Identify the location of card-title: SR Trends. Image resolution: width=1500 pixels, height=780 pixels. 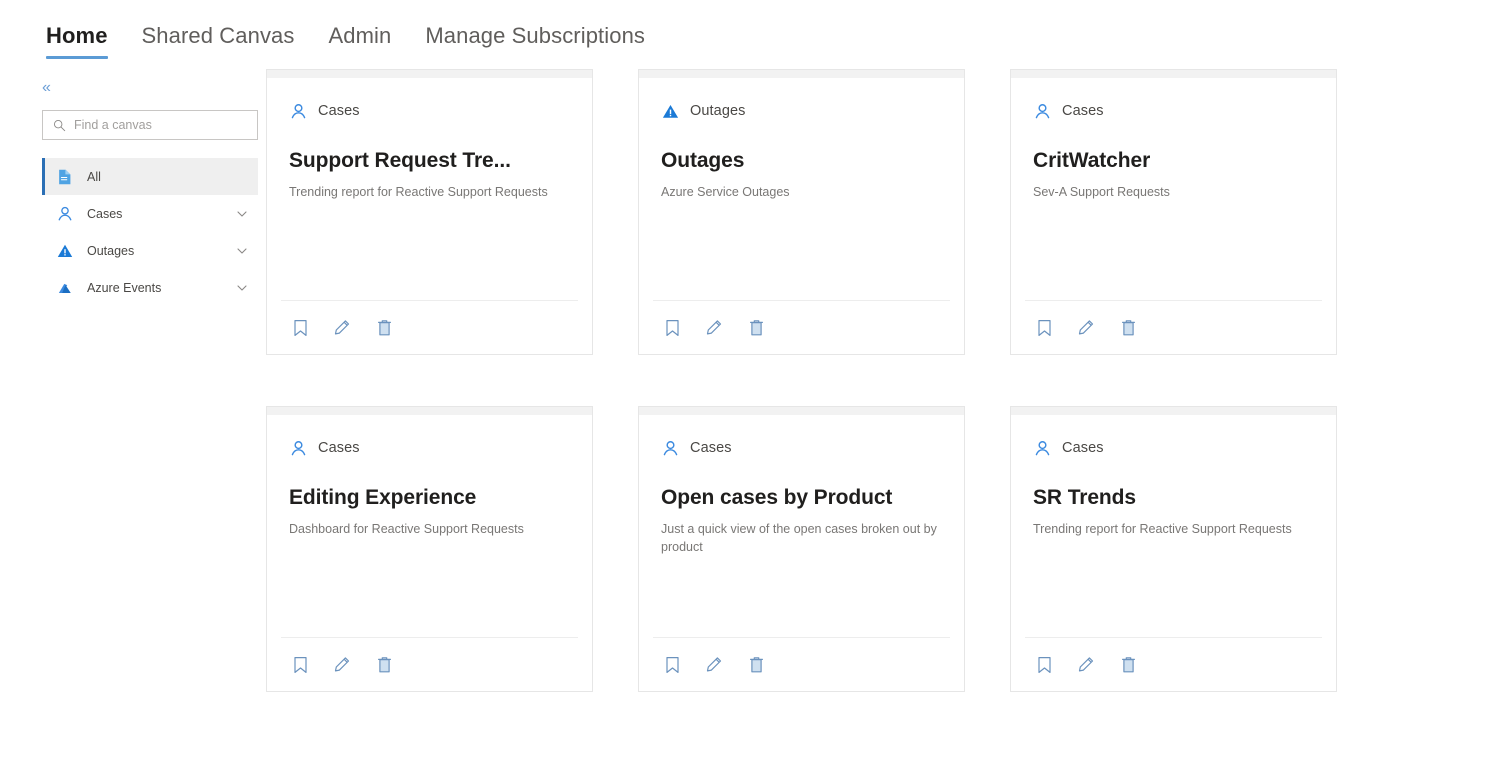
(1084, 497).